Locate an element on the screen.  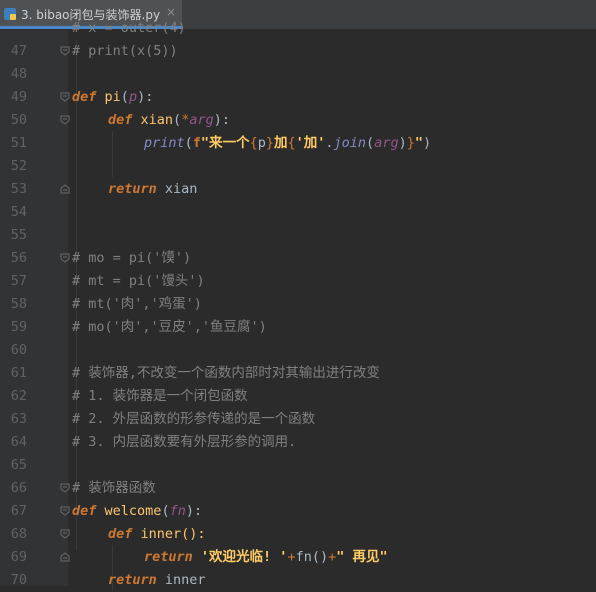
code-line: 62 # 1. 装饰器是一个闭包函数 is located at coordinates (298, 396).